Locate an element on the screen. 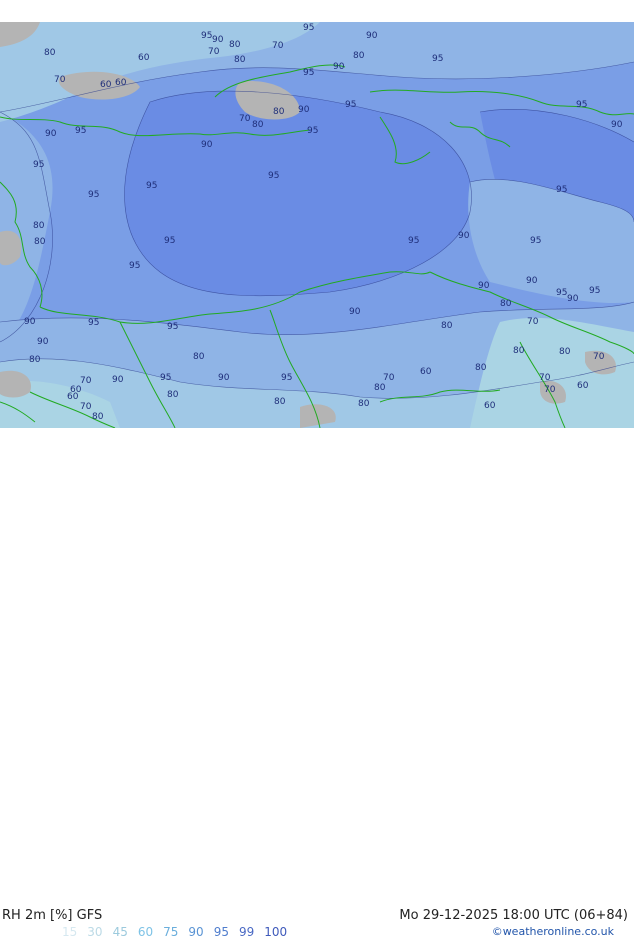 Image resolution: width=634 pixels, height=939 pixels. legend-value: 95 is located at coordinates (221, 932).